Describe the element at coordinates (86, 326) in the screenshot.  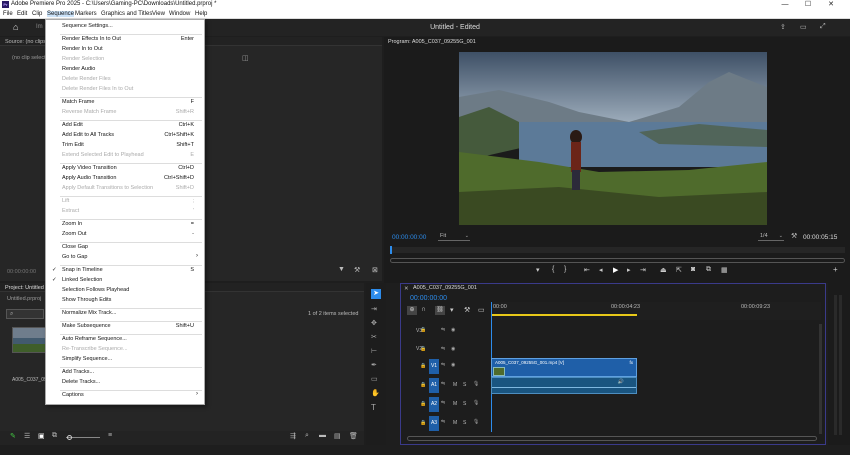
I see `menu-item: Make Subsequence` at that location.